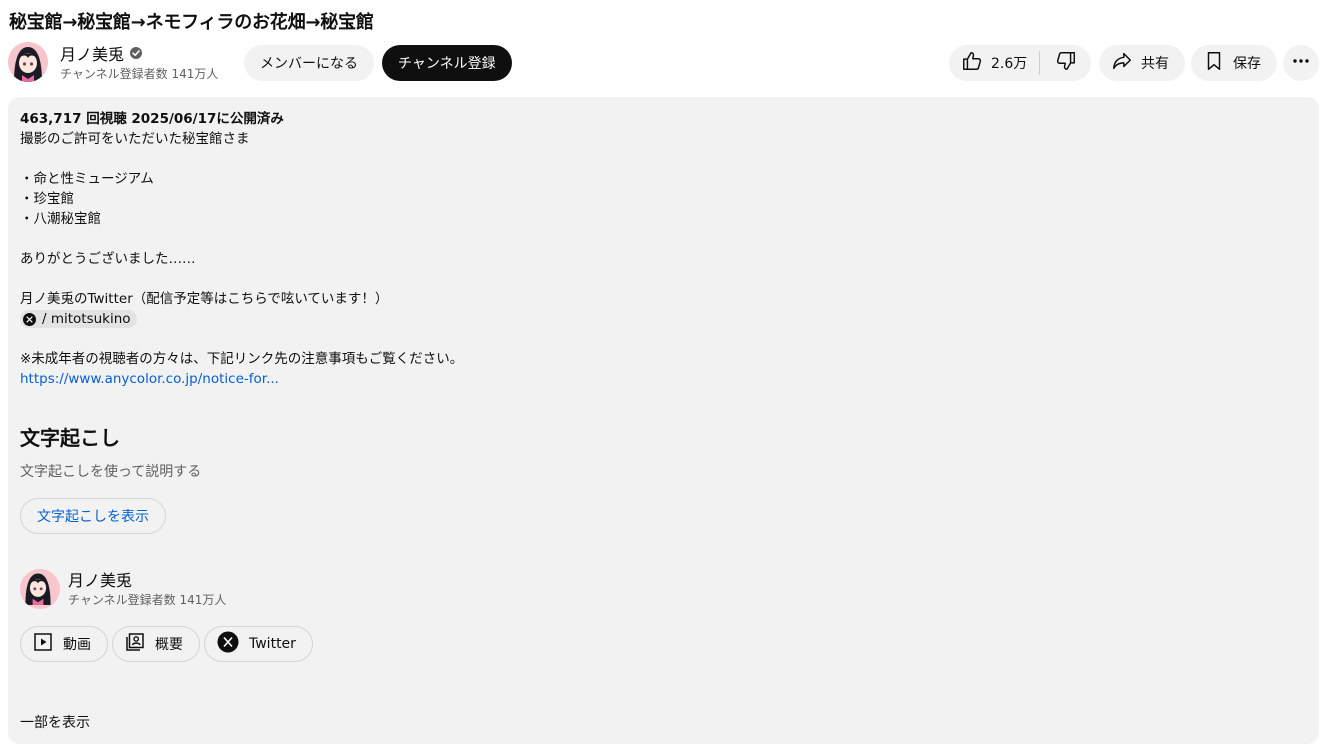  I want to click on video-play-icon, so click(43, 644).